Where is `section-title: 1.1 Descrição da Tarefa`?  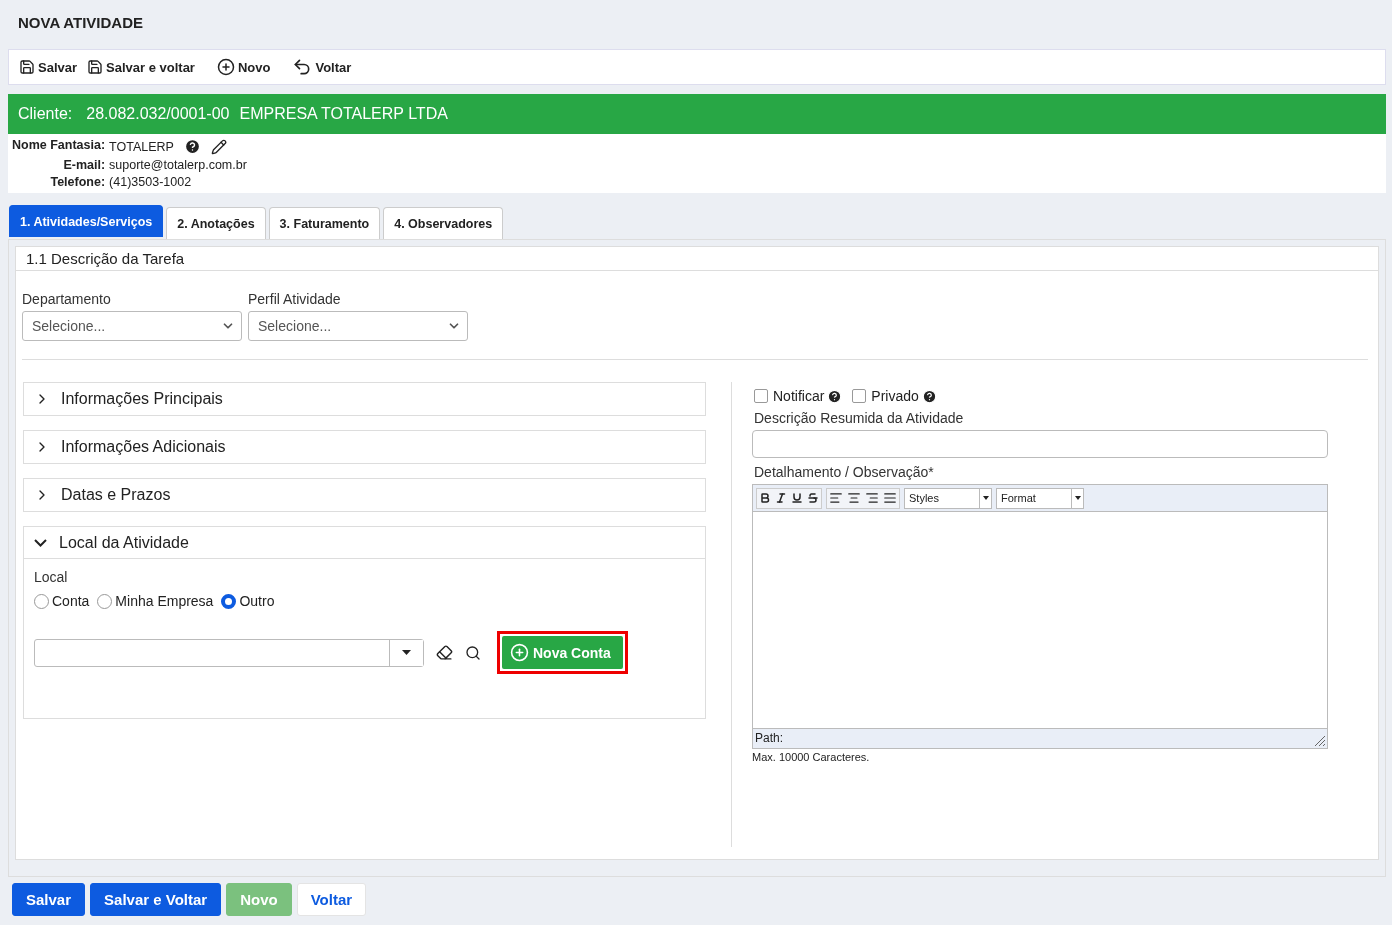
section-title: 1.1 Descrição da Tarefa is located at coordinates (697, 259).